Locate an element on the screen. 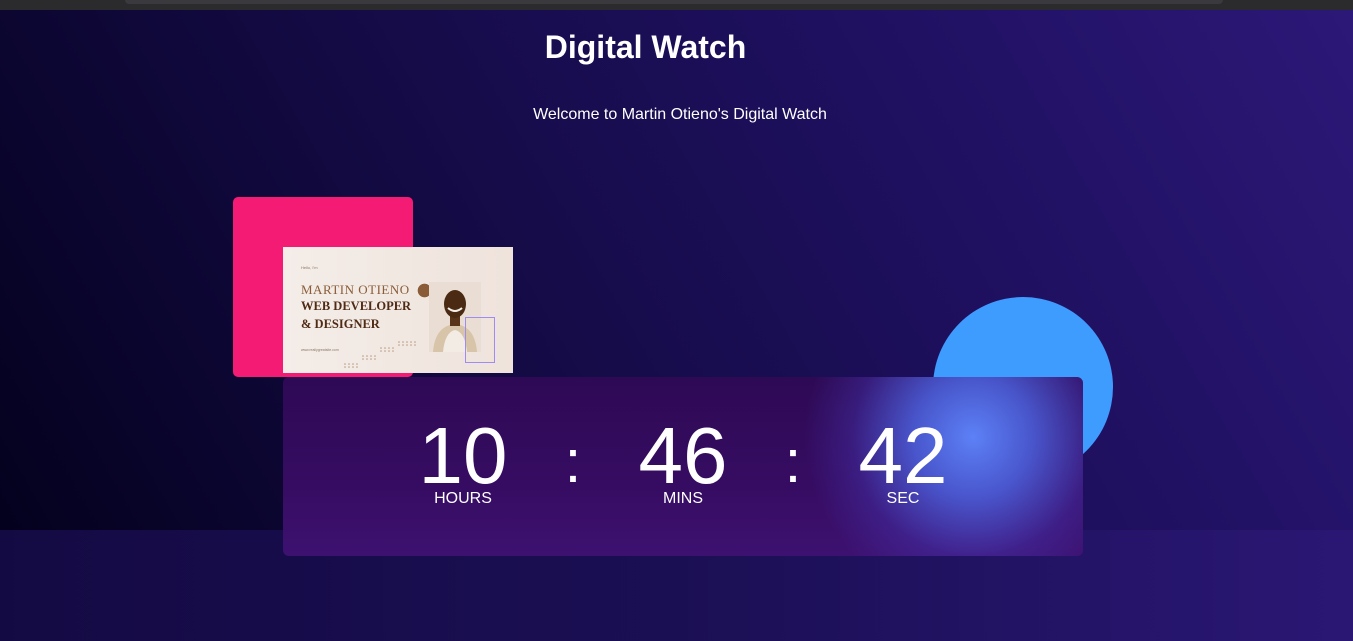 Image resolution: width=1353 pixels, height=641 pixels. browser-top-bar is located at coordinates (676, 5).